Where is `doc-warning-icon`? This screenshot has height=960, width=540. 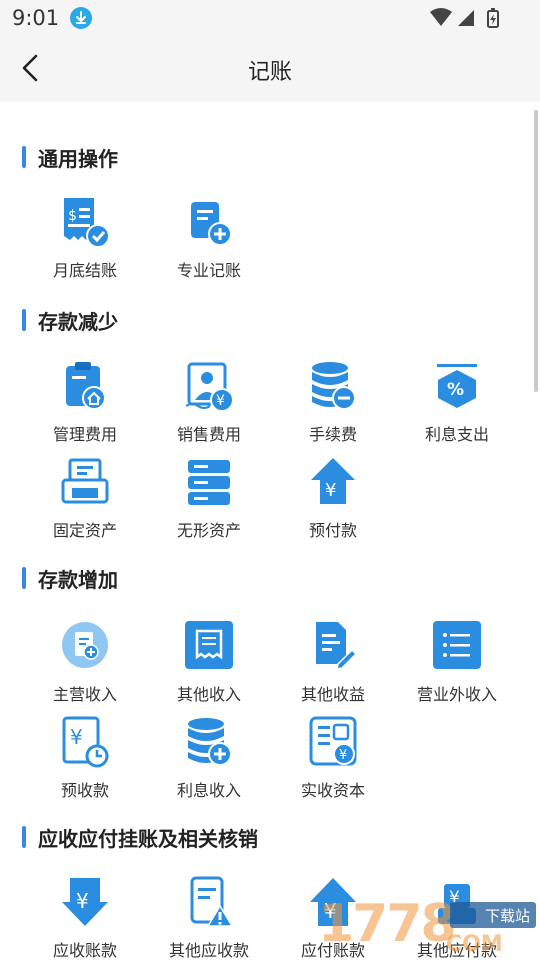
doc-warning-icon is located at coordinates (209, 903).